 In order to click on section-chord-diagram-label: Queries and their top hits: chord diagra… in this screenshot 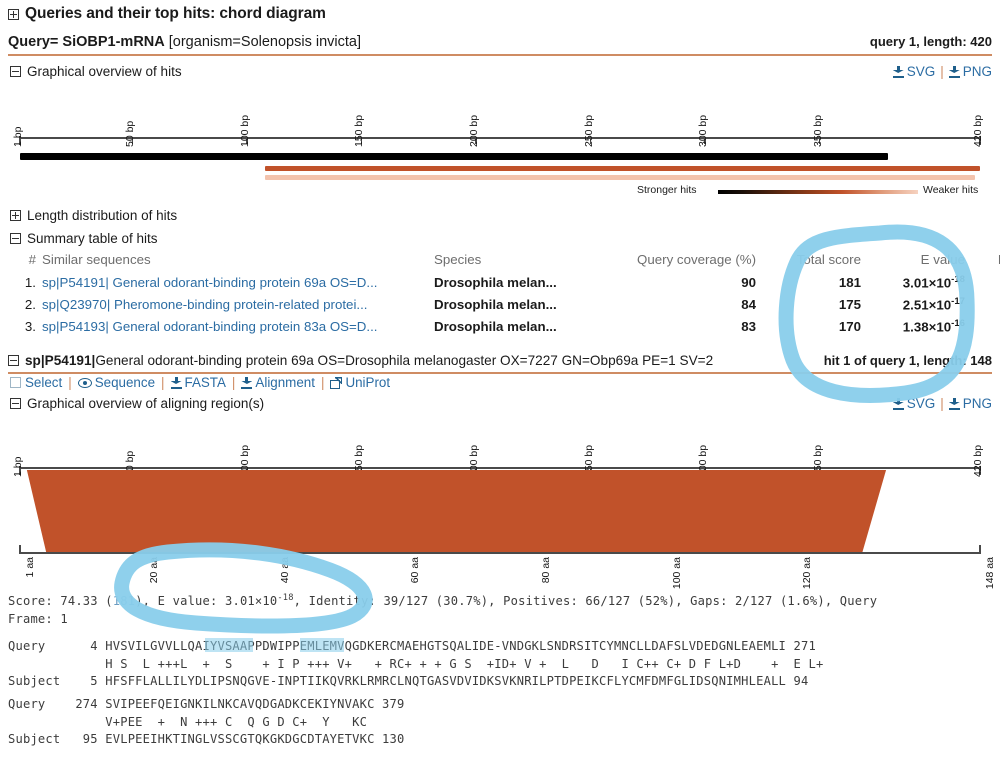, I will do `click(175, 13)`.